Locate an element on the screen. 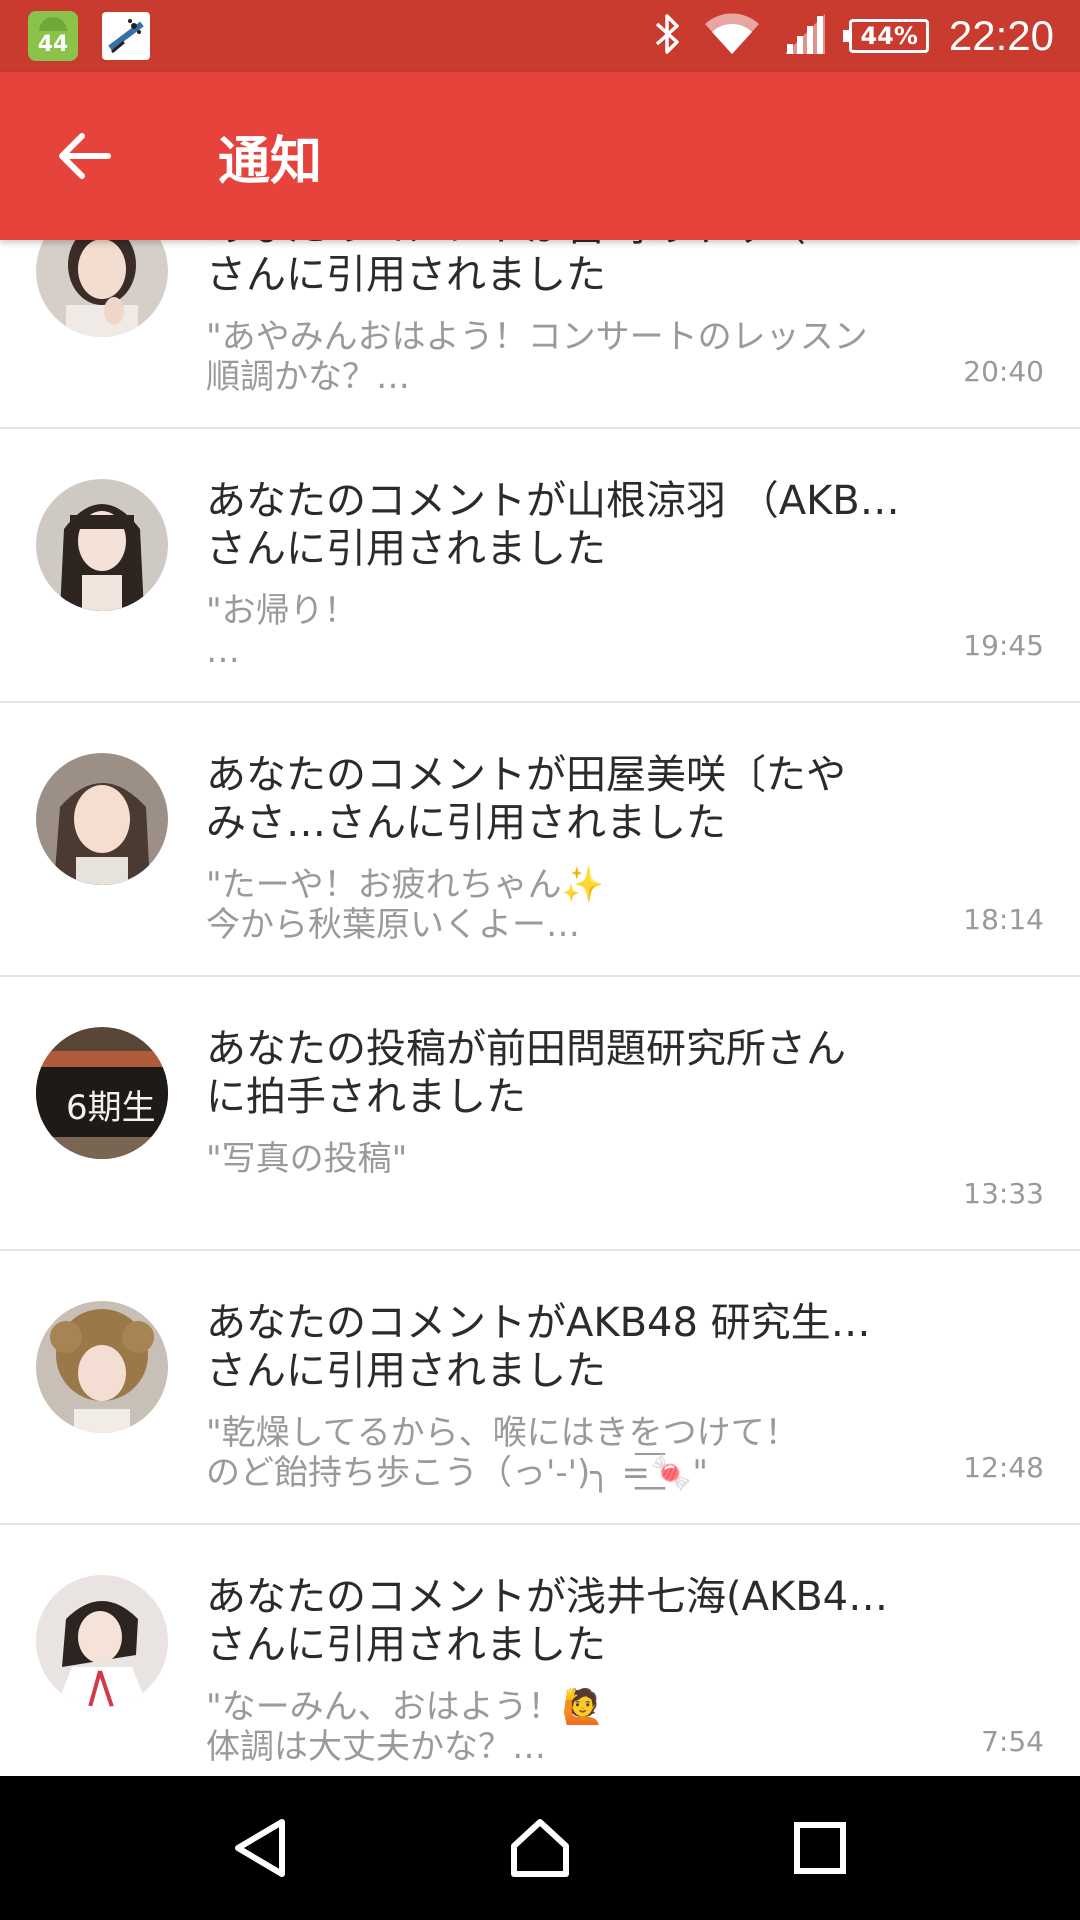  notification-excerpt: "写真の投稿" is located at coordinates (571, 1159).